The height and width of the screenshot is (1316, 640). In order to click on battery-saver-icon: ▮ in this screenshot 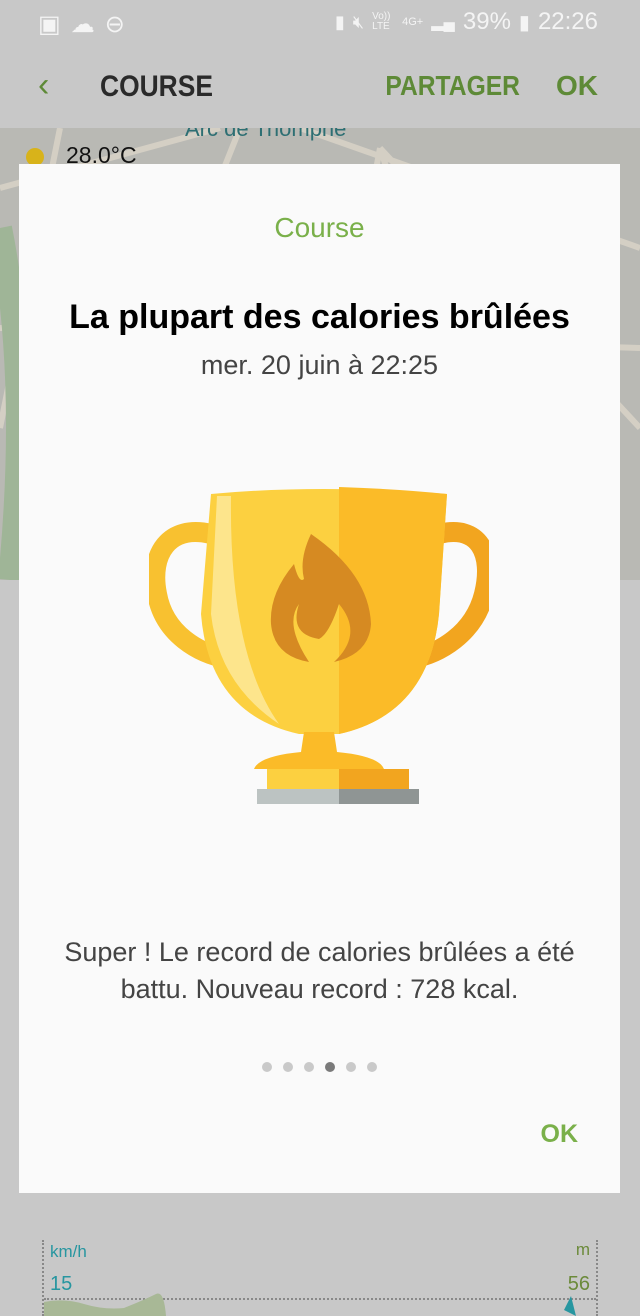, I will do `click(339, 21)`.